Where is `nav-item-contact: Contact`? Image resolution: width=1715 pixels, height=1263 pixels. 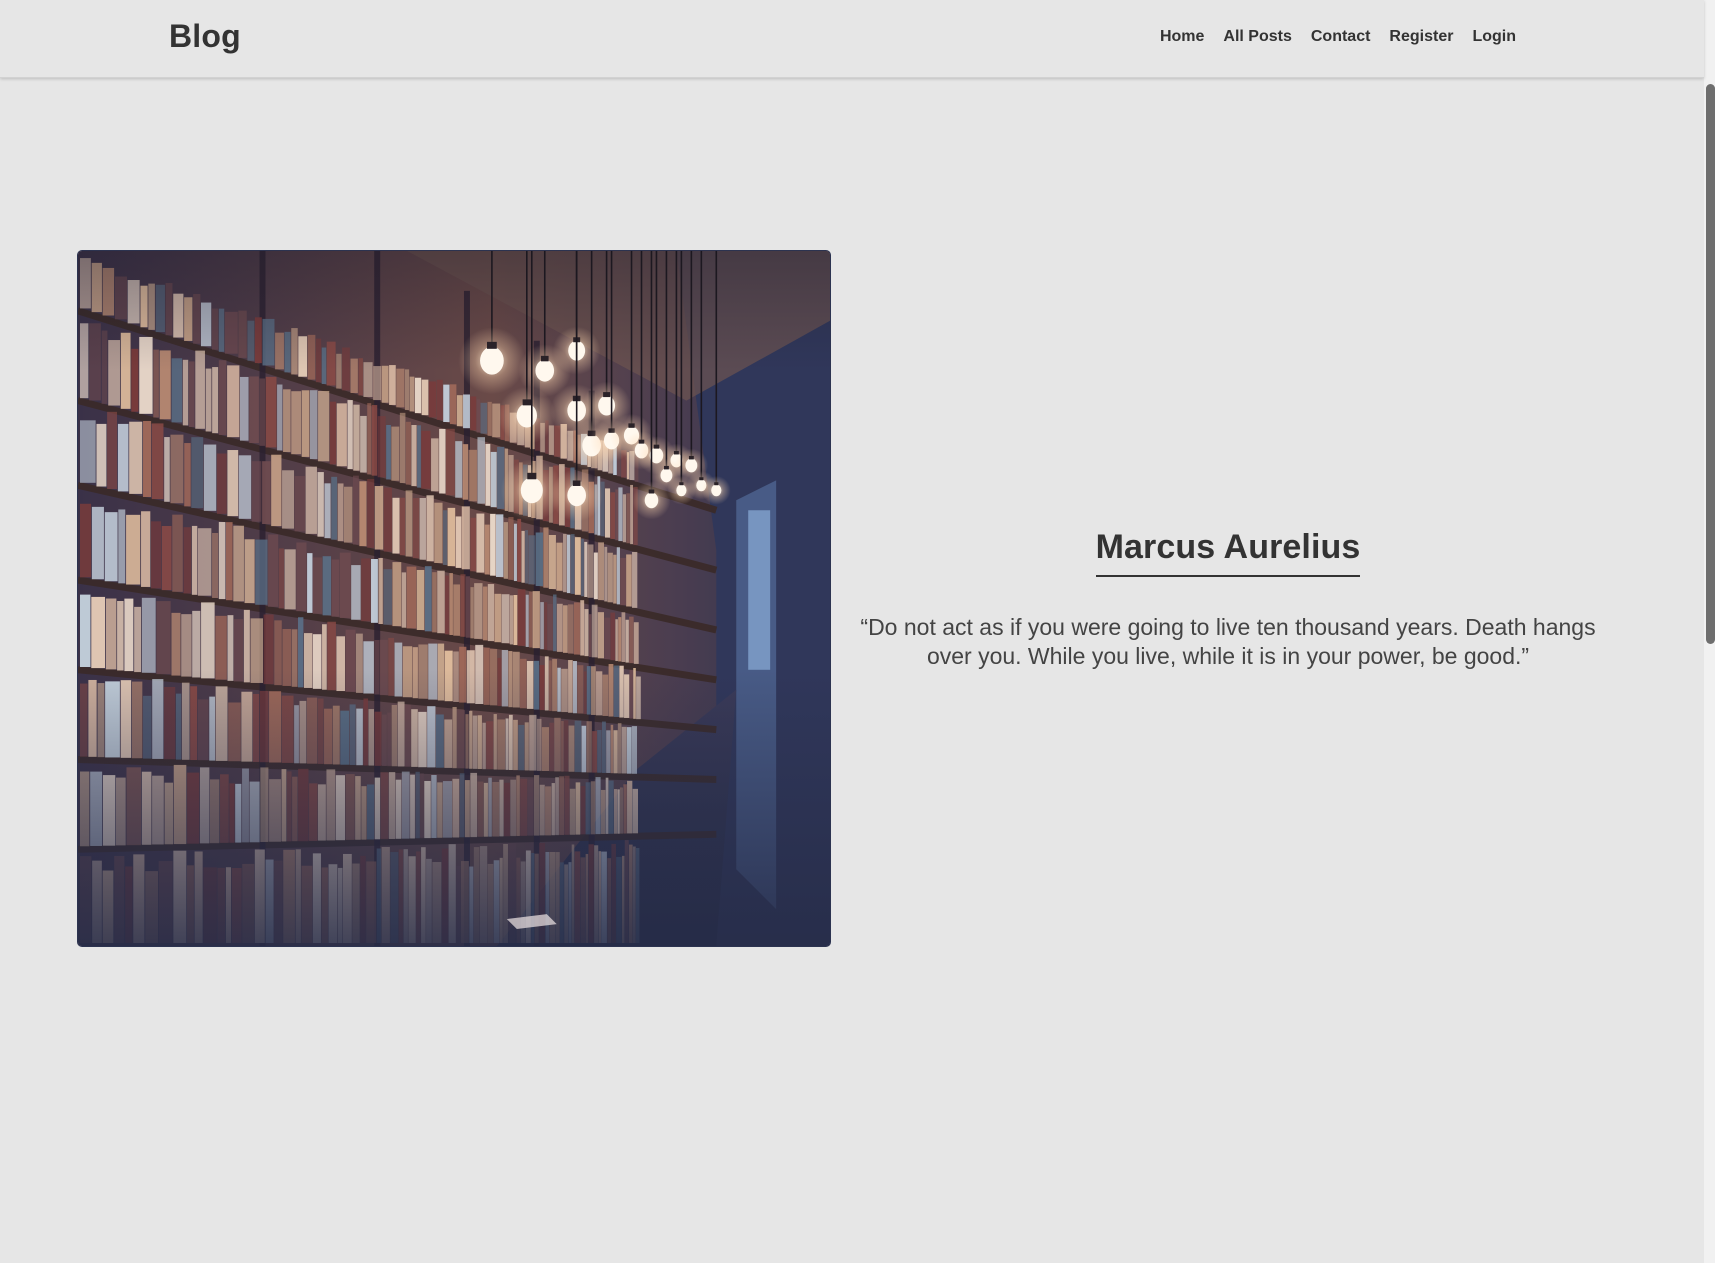
nav-item-contact: Contact is located at coordinates (1341, 37).